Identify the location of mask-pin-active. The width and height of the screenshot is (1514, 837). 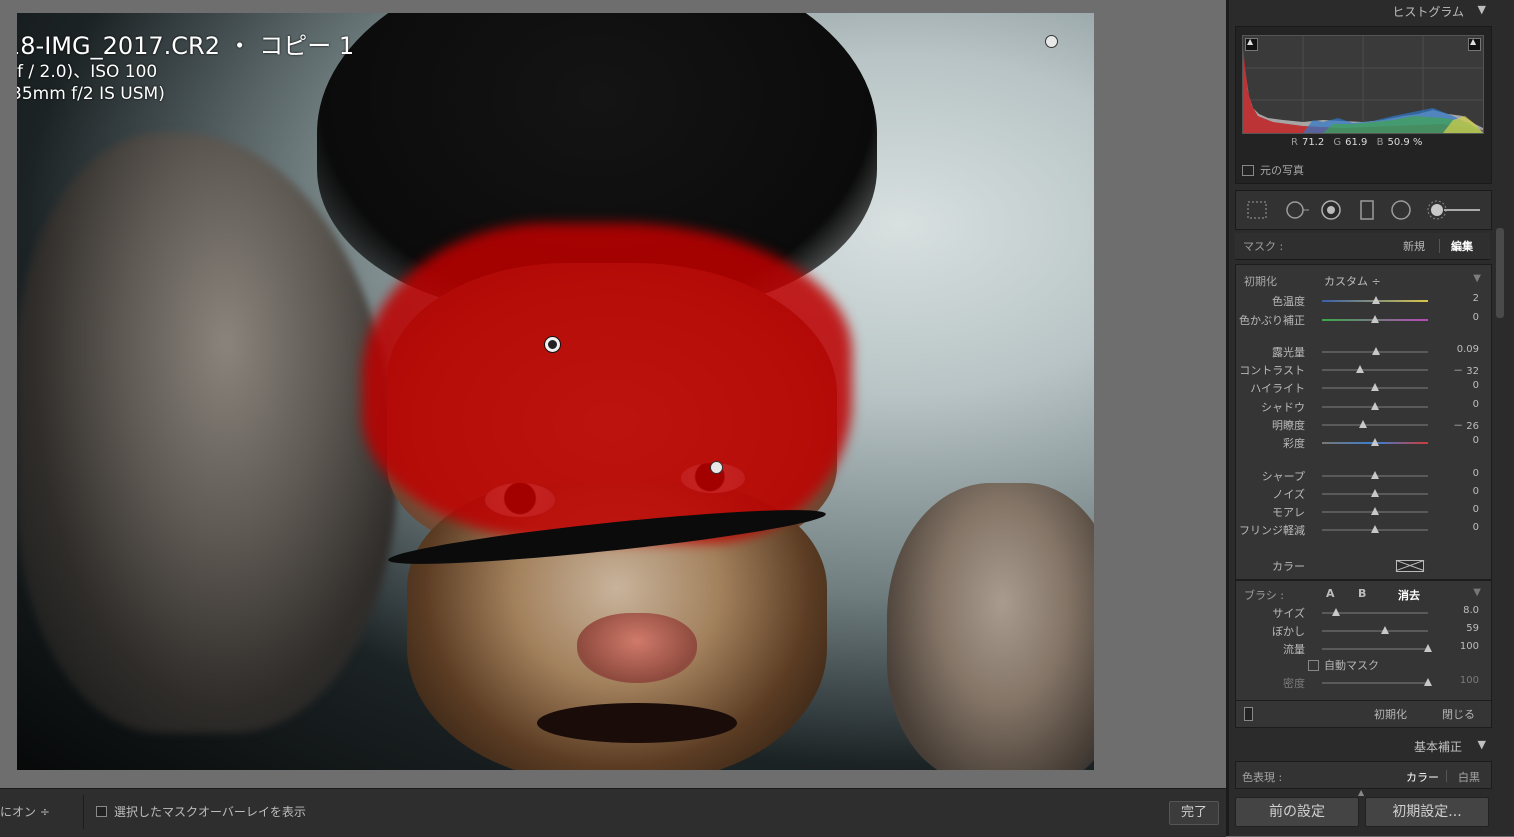
(552, 344).